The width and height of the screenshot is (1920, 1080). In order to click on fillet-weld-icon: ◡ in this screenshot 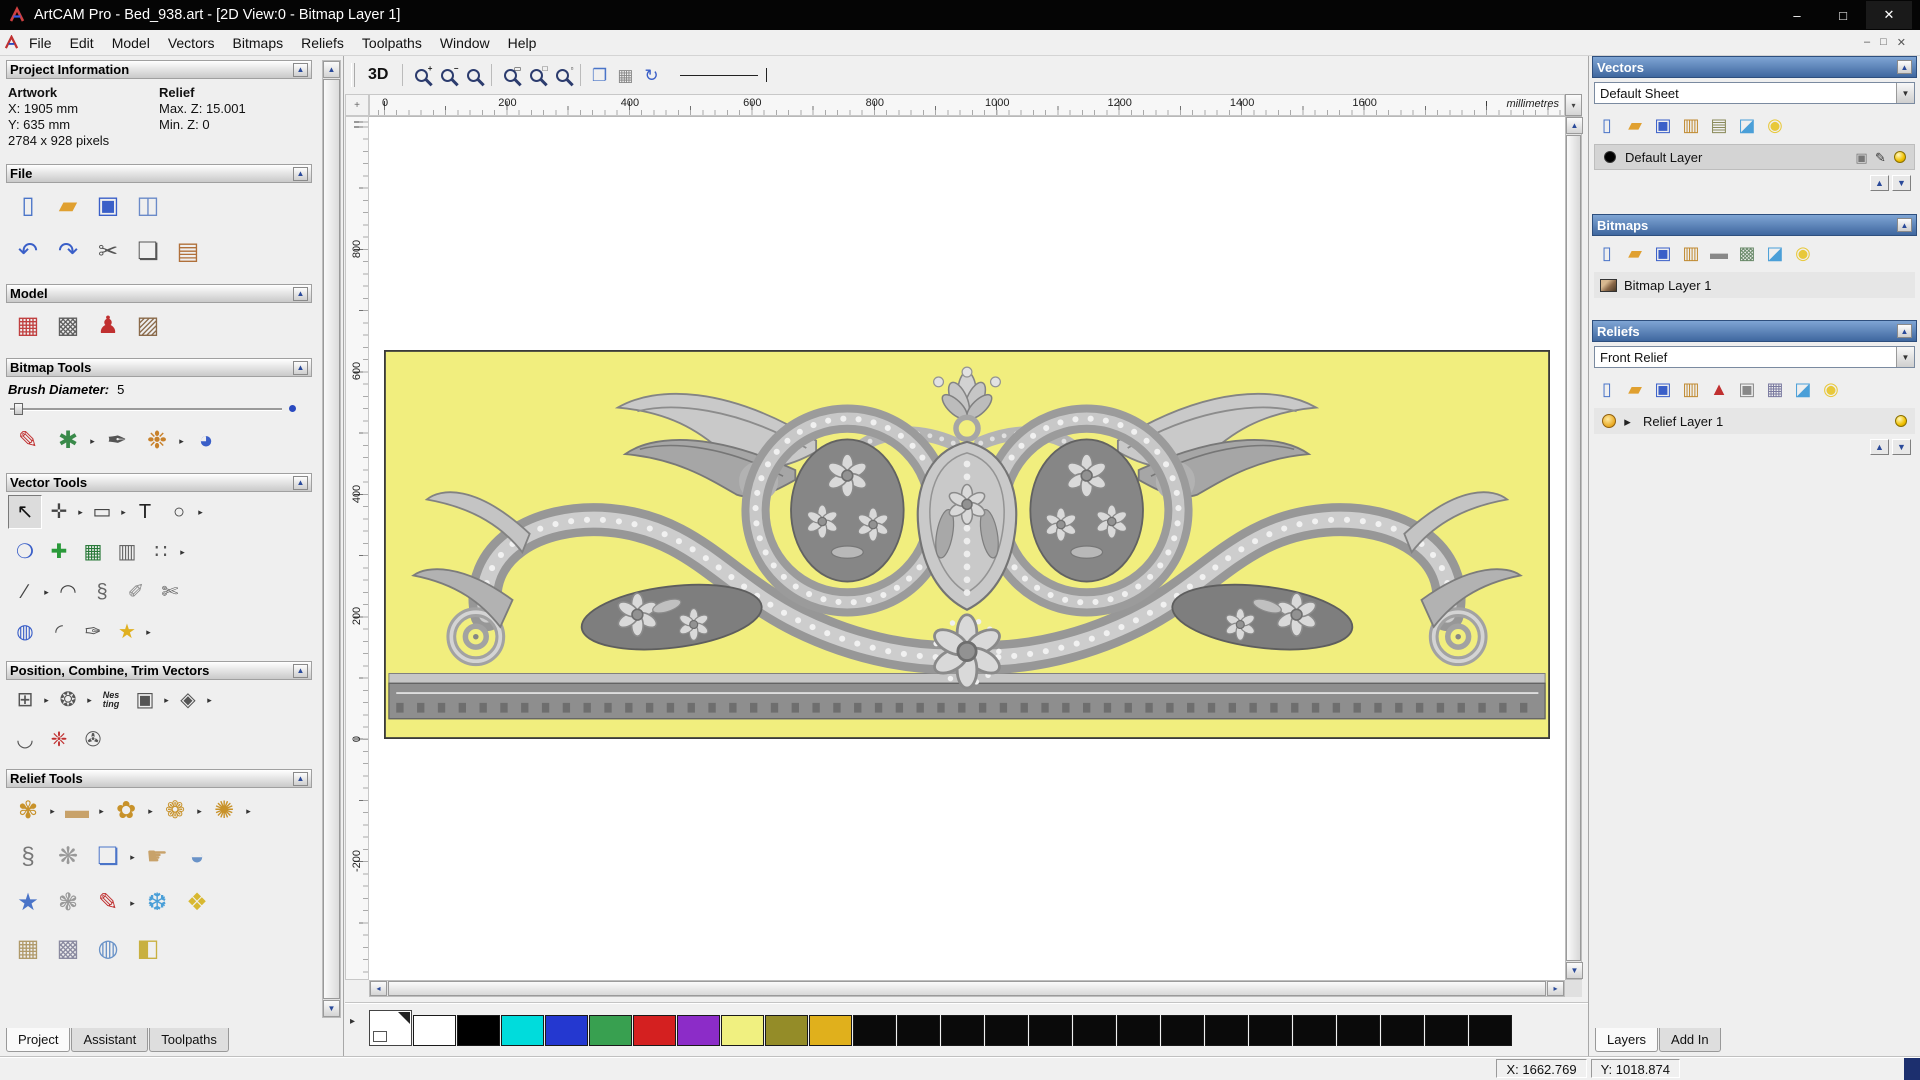, I will do `click(25, 740)`.